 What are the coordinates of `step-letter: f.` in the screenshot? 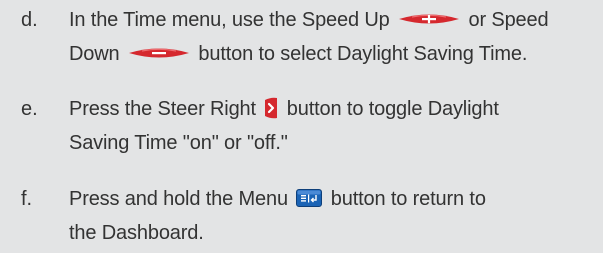 It's located at (27, 199).